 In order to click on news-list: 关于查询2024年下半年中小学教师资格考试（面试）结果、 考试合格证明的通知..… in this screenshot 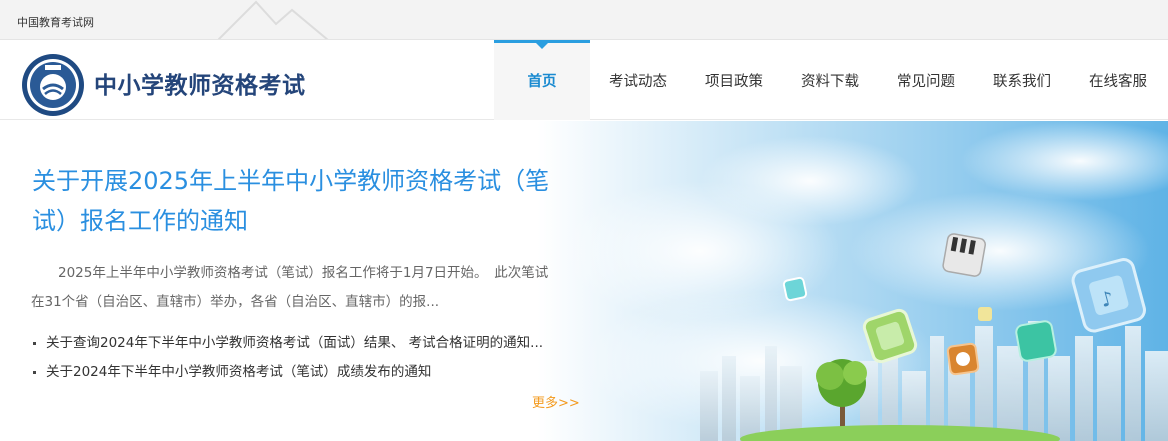, I will do `click(303, 358)`.